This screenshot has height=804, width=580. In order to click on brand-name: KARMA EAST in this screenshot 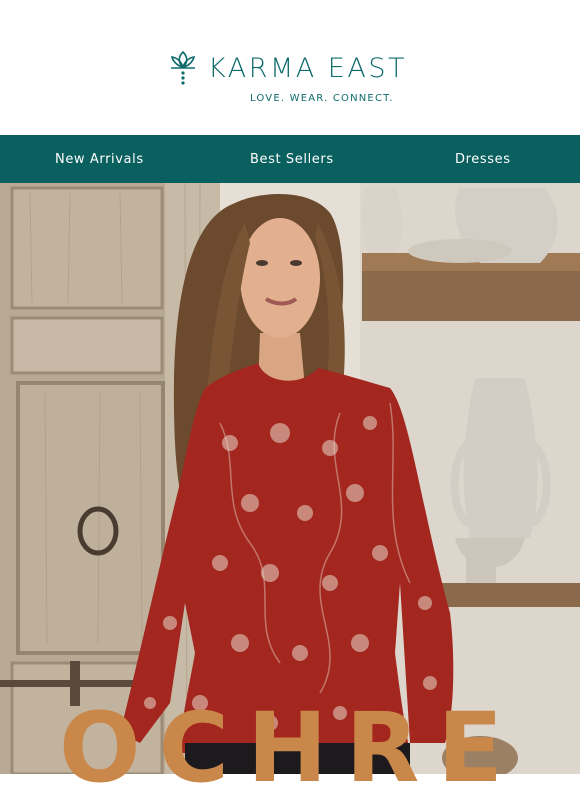, I will do `click(307, 68)`.